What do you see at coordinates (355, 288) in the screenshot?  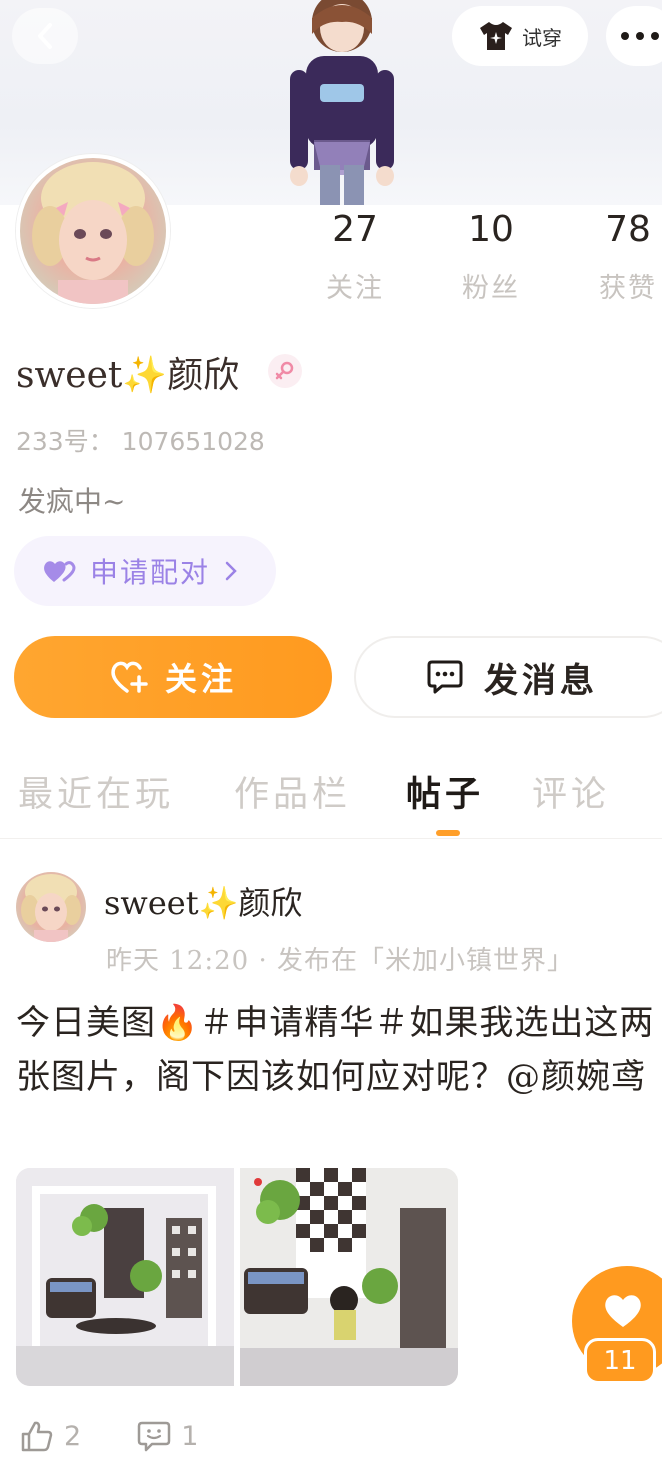 I see `following-label: 关注` at bounding box center [355, 288].